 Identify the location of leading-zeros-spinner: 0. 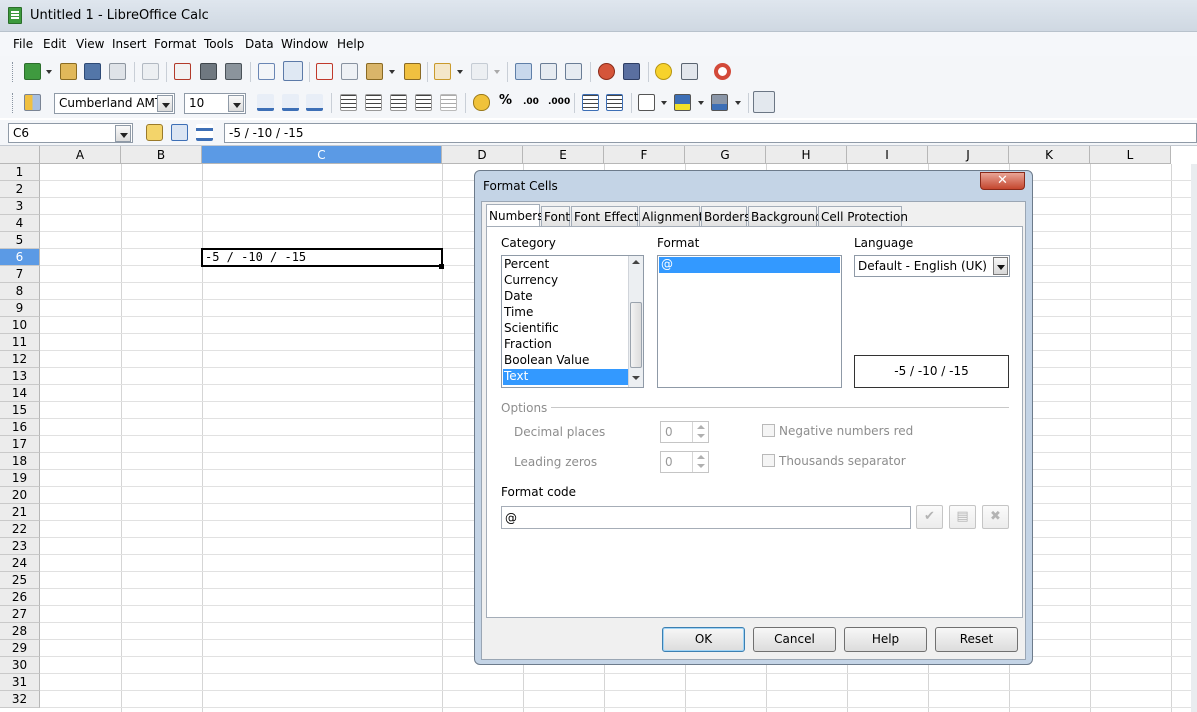
(684, 462).